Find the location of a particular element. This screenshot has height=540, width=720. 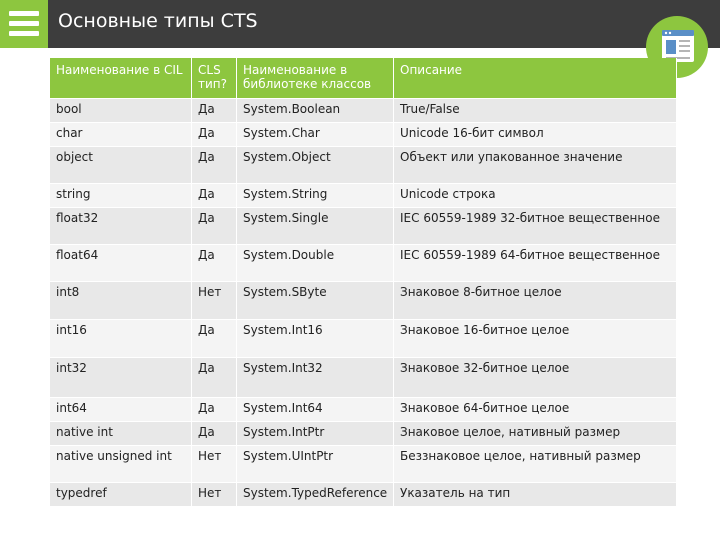

cell-library-name: System.Int32 is located at coordinates (315, 378).